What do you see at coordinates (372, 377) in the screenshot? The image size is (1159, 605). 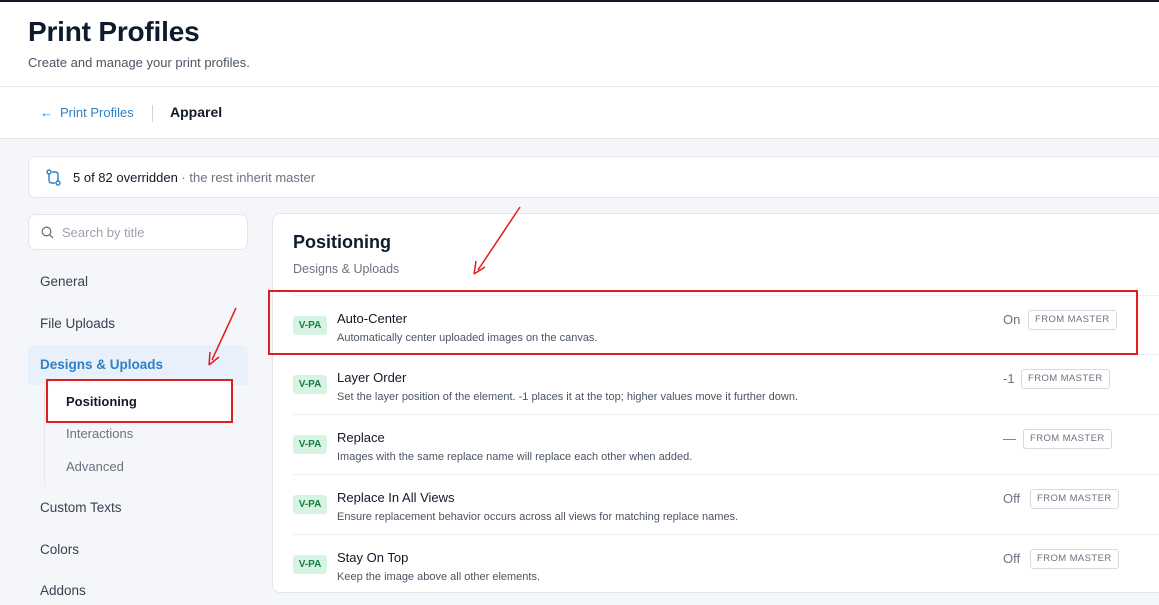 I see `setting-name: Layer Order` at bounding box center [372, 377].